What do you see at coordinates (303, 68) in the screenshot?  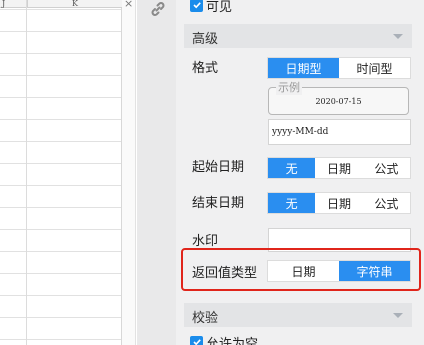 I see `format-option-date: 日期型` at bounding box center [303, 68].